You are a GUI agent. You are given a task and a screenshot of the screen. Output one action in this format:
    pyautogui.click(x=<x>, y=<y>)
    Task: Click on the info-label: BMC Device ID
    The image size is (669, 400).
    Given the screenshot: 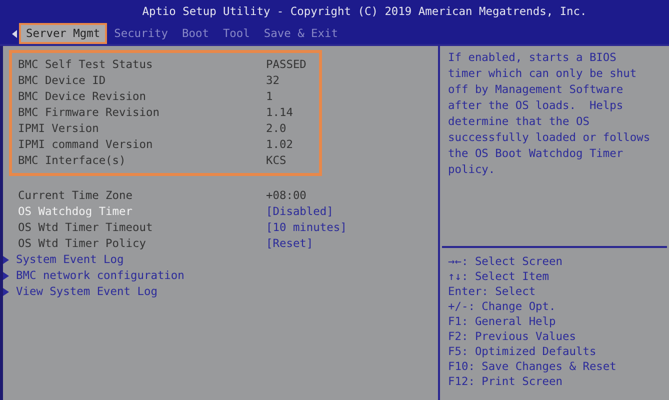 What is the action you would take?
    pyautogui.click(x=62, y=81)
    